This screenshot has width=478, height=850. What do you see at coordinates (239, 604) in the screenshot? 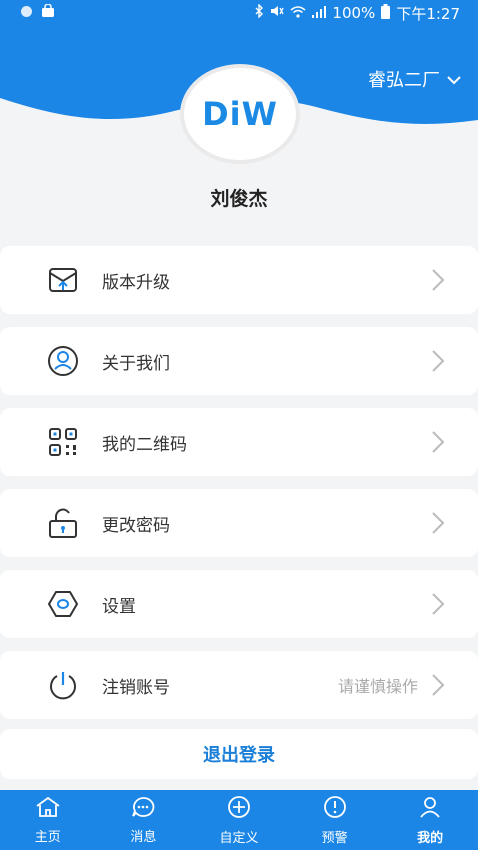
I see `menu-item-settings: 设置` at bounding box center [239, 604].